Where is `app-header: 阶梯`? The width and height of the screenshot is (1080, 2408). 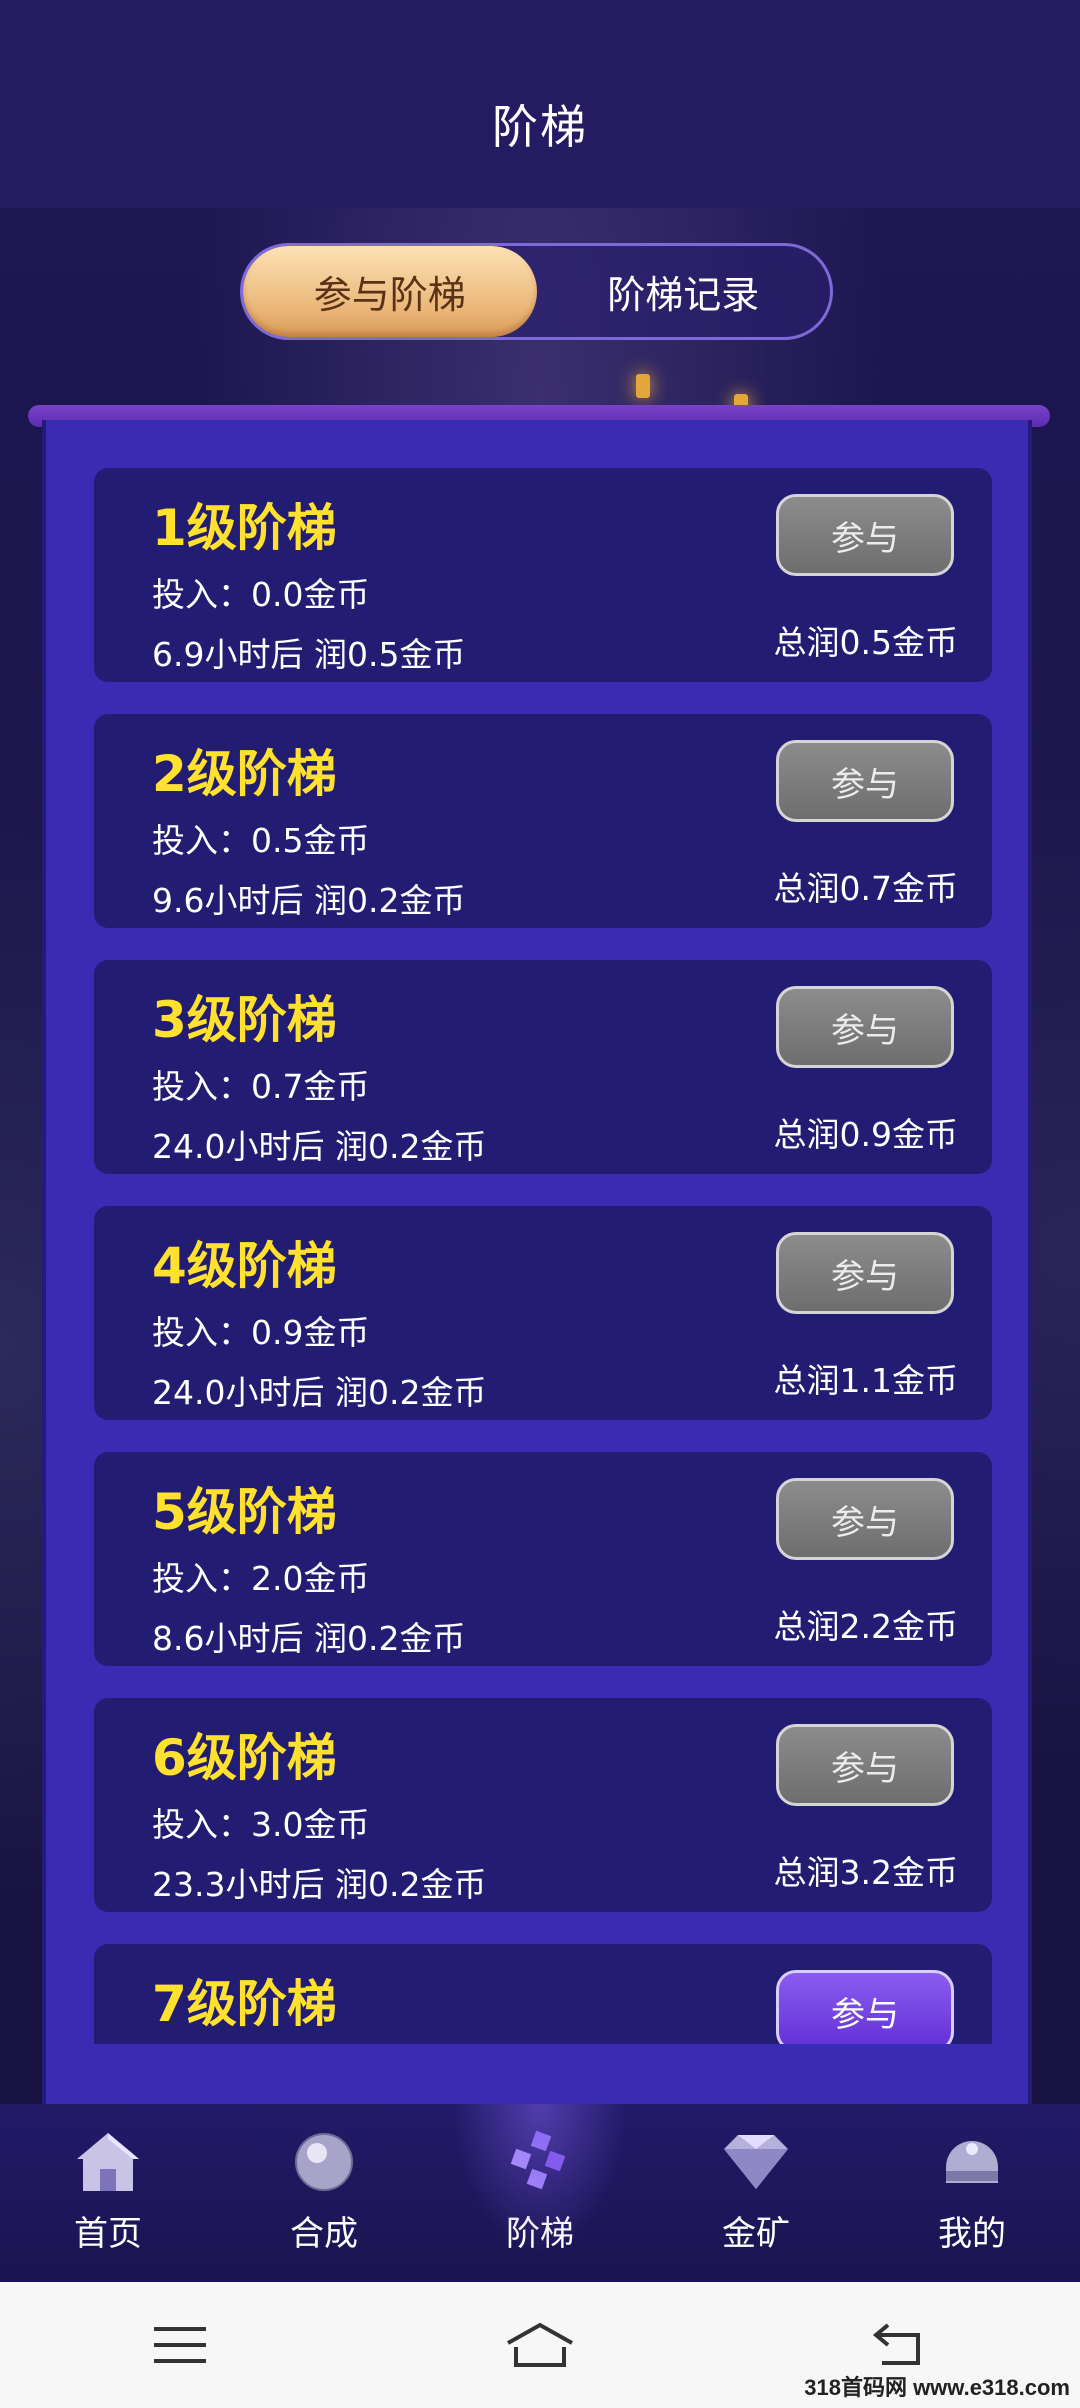
app-header: 阶梯 is located at coordinates (540, 104).